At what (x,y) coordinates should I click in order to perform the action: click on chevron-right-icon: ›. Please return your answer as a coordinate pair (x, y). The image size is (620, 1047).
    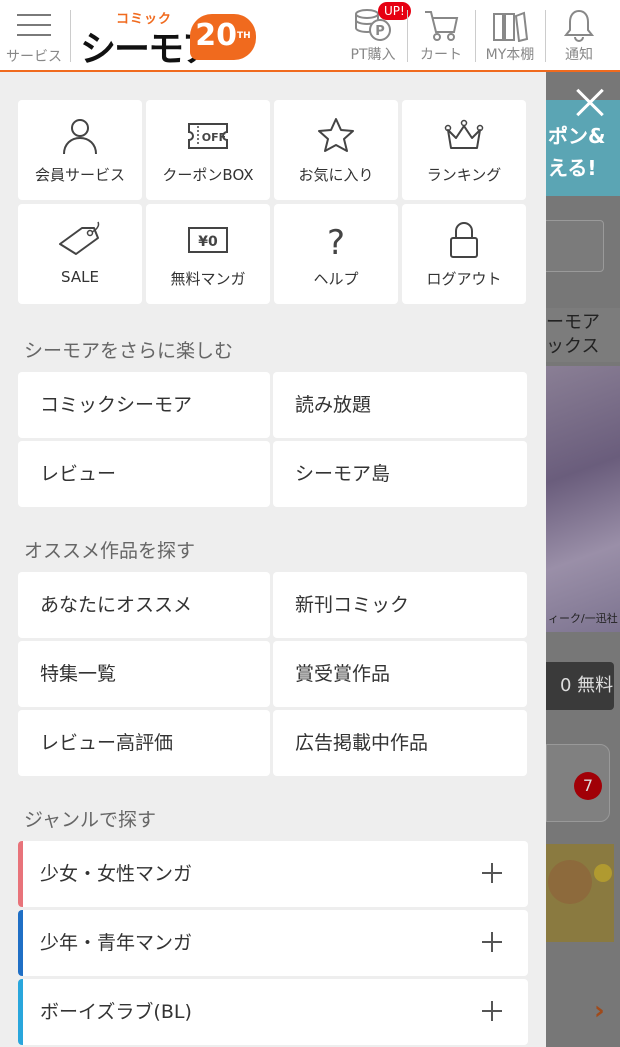
    Looking at the image, I should click on (599, 1011).